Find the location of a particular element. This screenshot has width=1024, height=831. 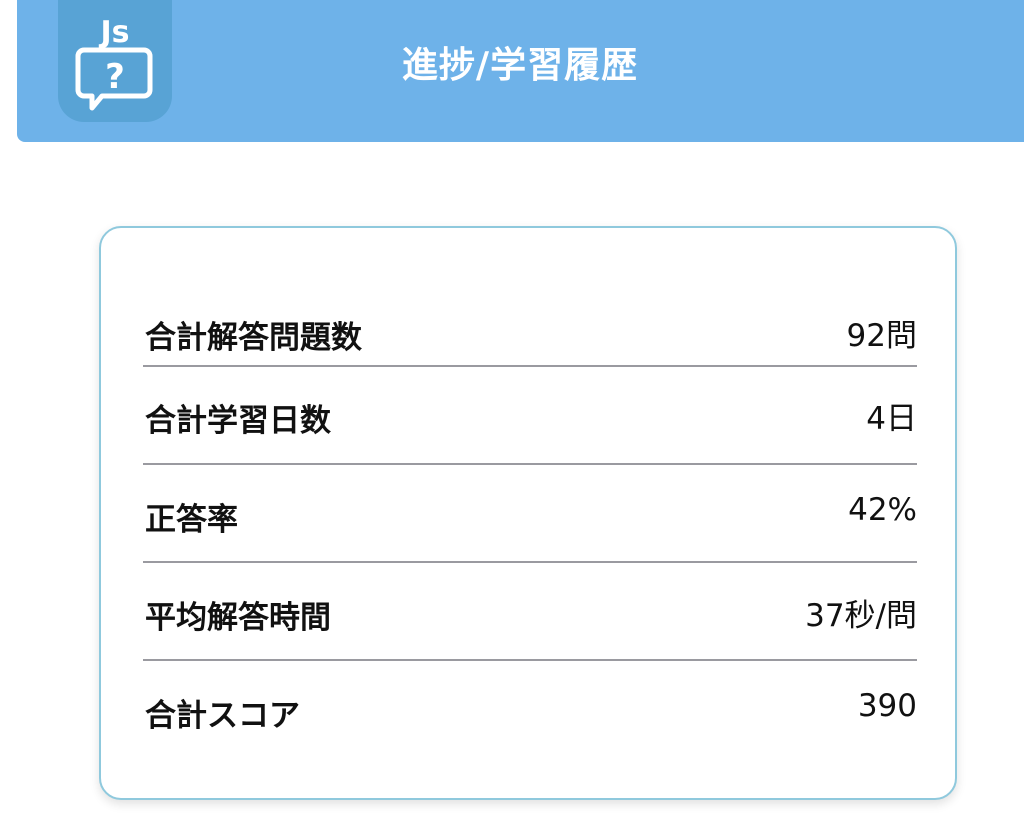

js-quiz-app-icon: Js ? is located at coordinates (115, 61).